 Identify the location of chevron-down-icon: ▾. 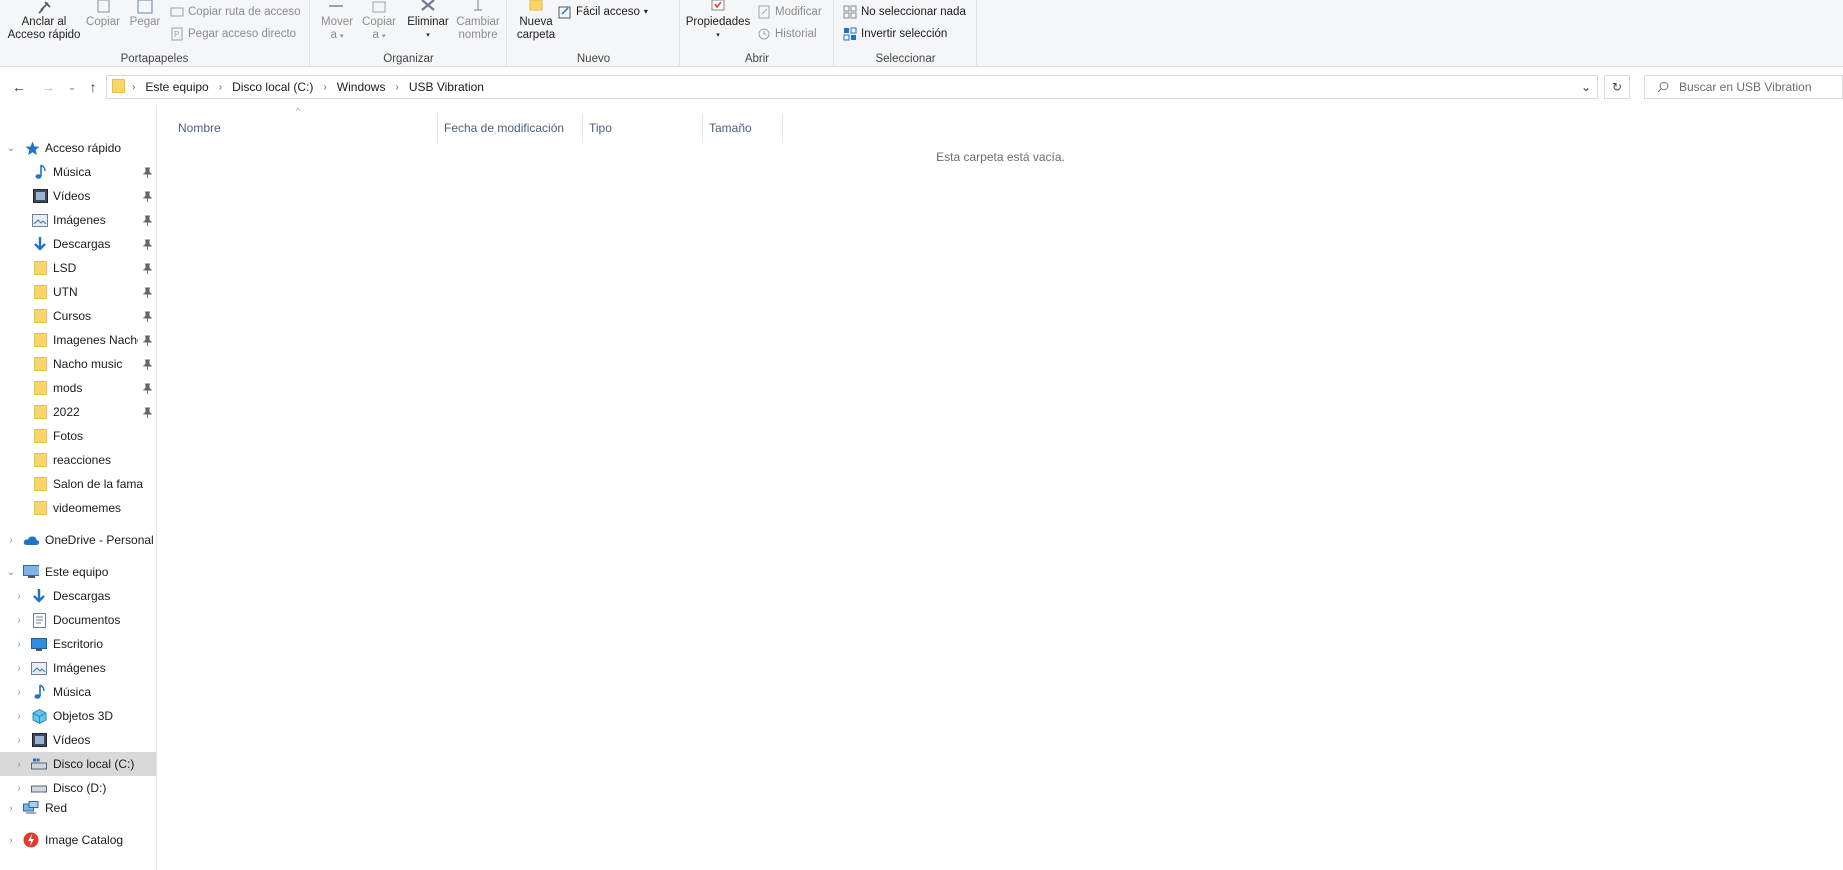
(384, 36).